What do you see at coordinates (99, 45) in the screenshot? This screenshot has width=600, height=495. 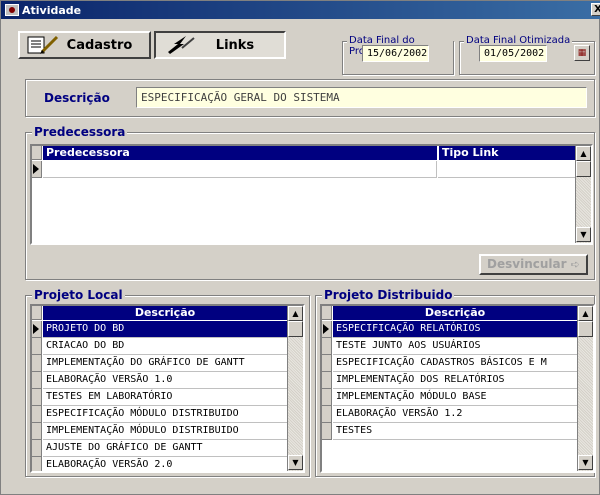 I see `tab-cadastro-label: Cadastro` at bounding box center [99, 45].